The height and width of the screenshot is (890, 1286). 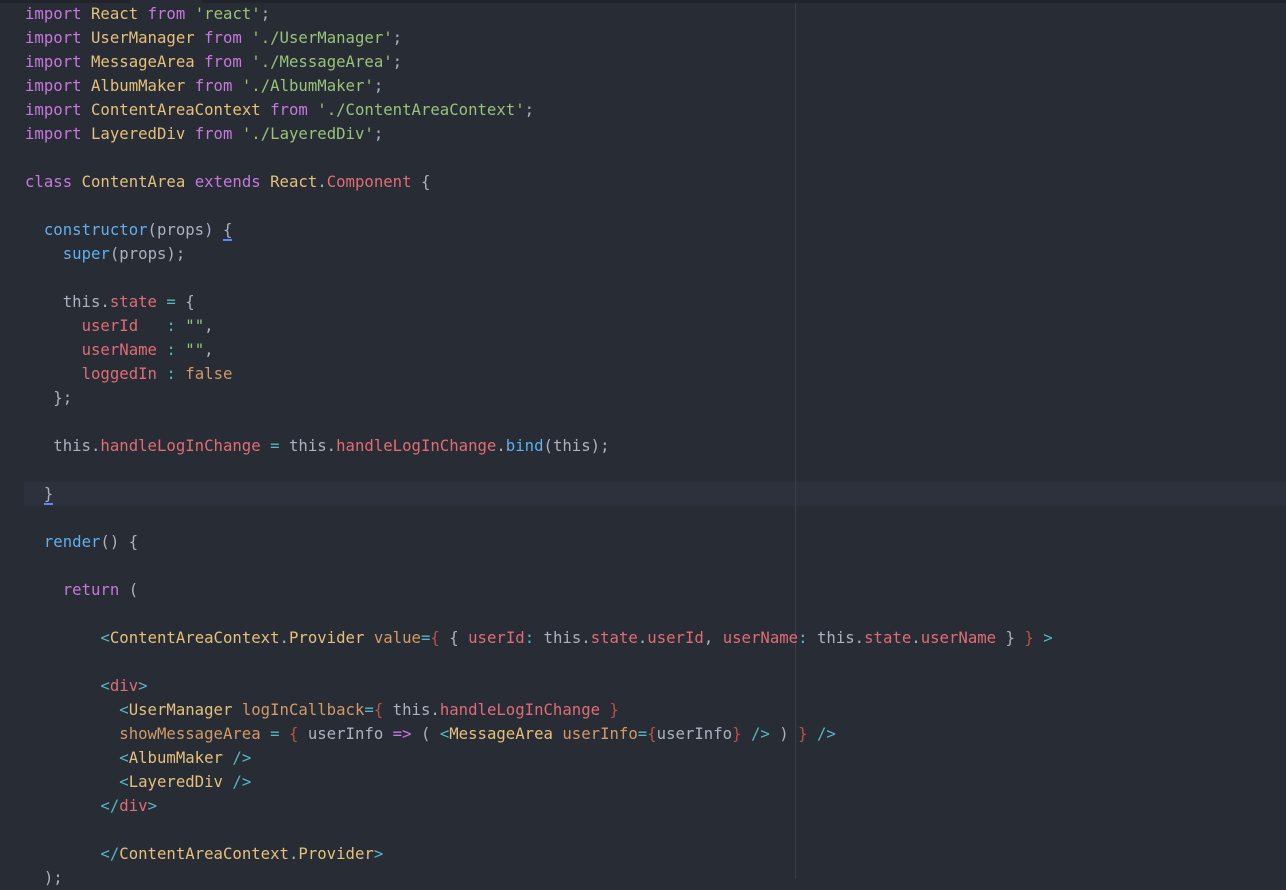 What do you see at coordinates (539, 854) in the screenshot?
I see `code-line: </ContentAreaContext.Provider>` at bounding box center [539, 854].